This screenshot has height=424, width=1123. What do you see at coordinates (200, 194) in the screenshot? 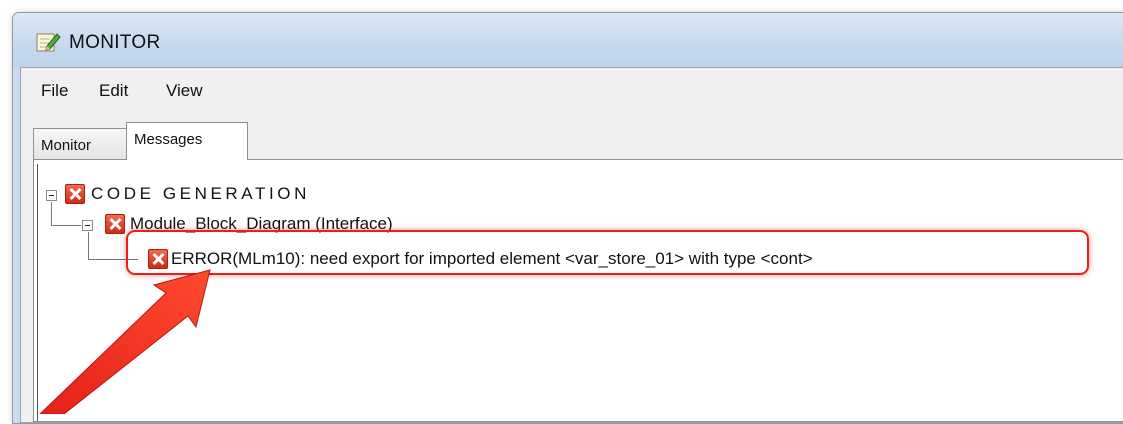
I see `tree-node-code-generation: CODE GENERATION` at bounding box center [200, 194].